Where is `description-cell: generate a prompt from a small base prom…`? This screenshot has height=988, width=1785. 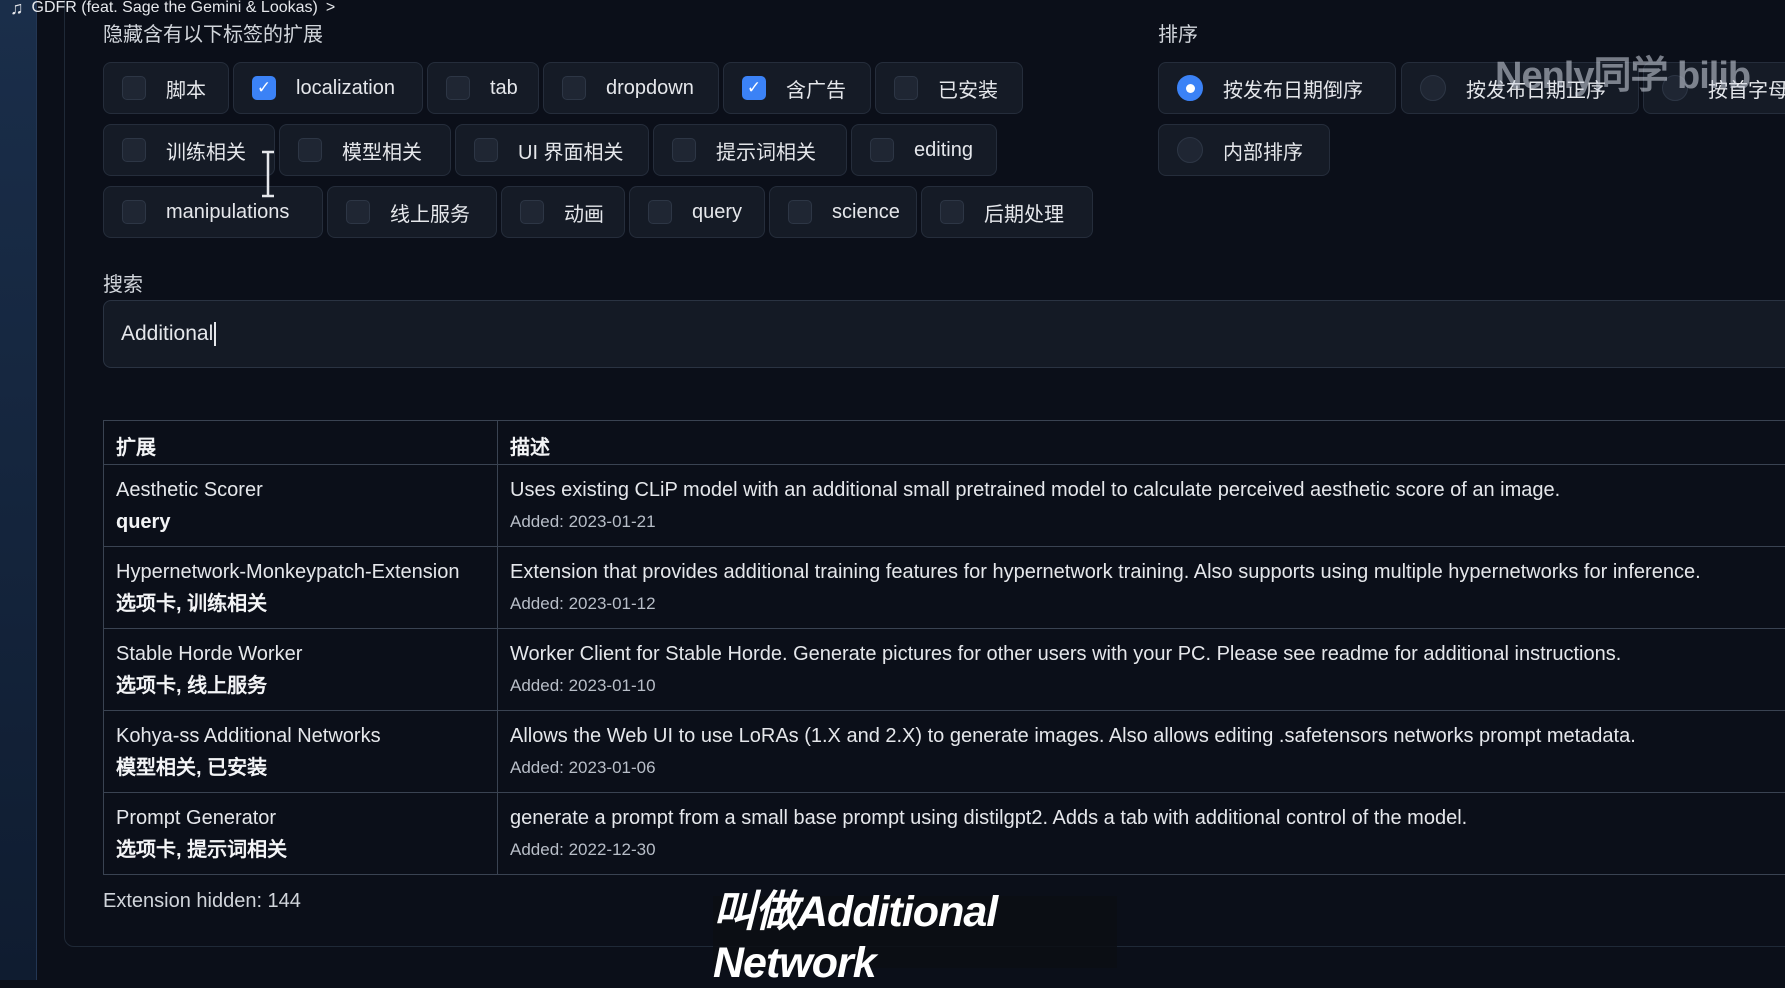
description-cell: generate a prompt from a small base prom… is located at coordinates (1141, 834).